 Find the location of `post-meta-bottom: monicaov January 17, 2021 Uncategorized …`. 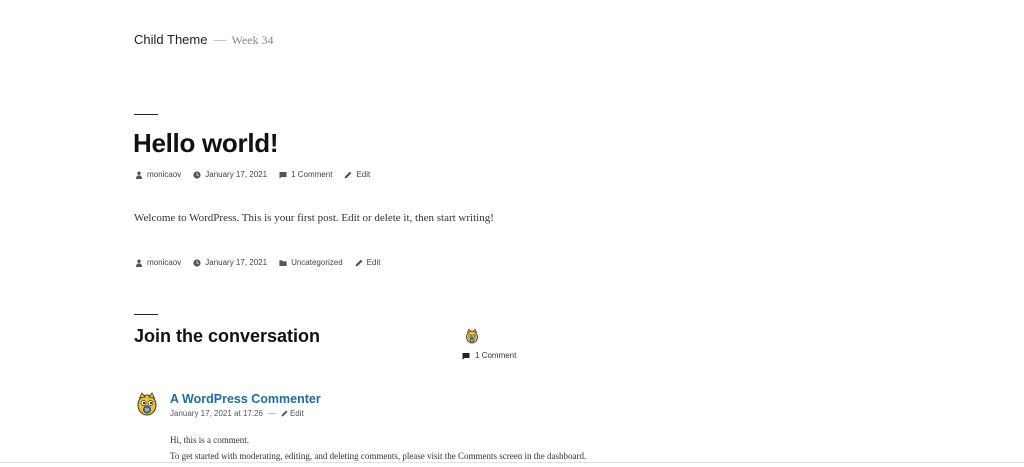

post-meta-bottom: monicaov January 17, 2021 Uncategorized … is located at coordinates (263, 262).